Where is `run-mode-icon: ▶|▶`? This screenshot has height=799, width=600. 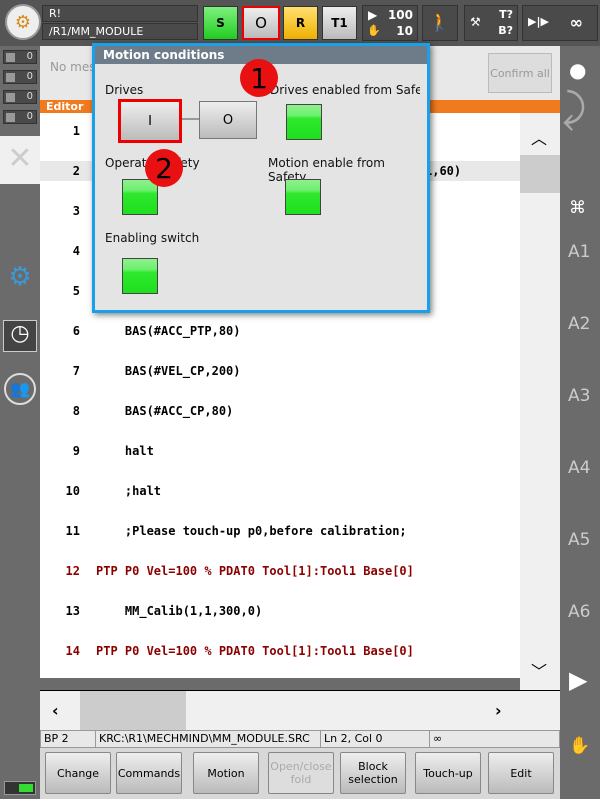
run-mode-icon: ▶|▶ is located at coordinates (538, 21).